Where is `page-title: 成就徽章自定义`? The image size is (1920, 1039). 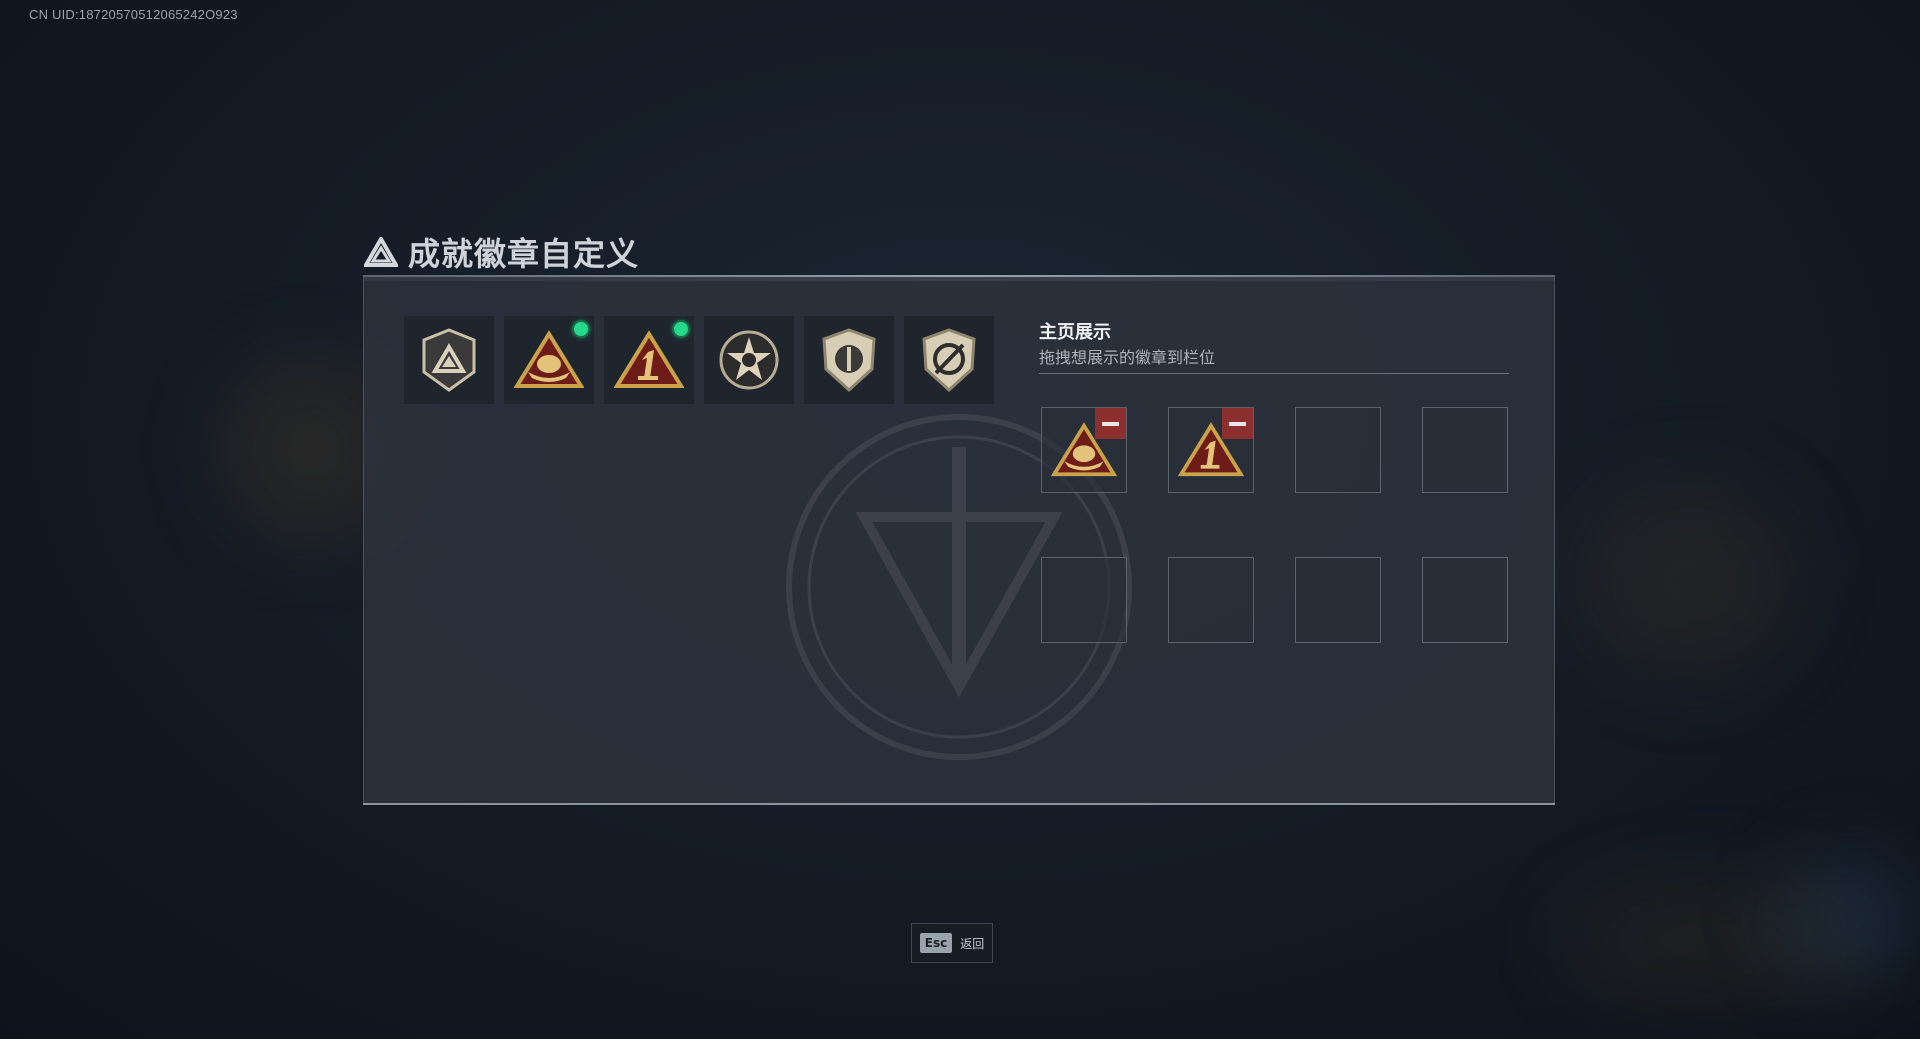 page-title: 成就徽章自定义 is located at coordinates (524, 254).